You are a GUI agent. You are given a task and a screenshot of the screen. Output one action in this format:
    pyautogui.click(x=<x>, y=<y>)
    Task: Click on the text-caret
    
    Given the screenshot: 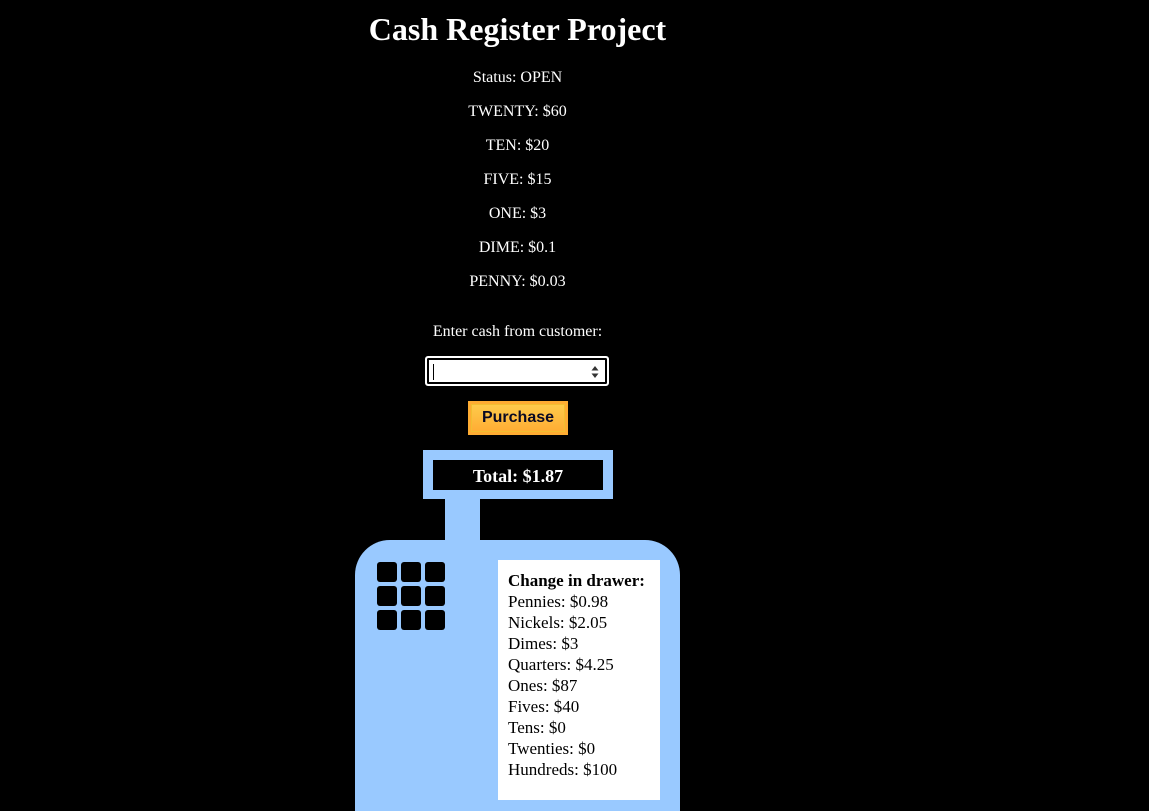 What is the action you would take?
    pyautogui.click(x=433, y=372)
    